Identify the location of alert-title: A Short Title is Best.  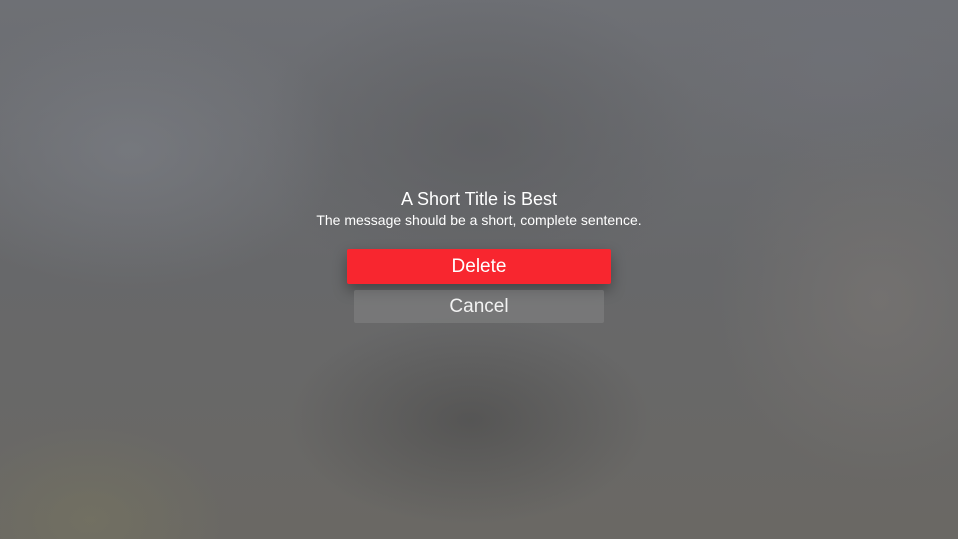
(479, 199).